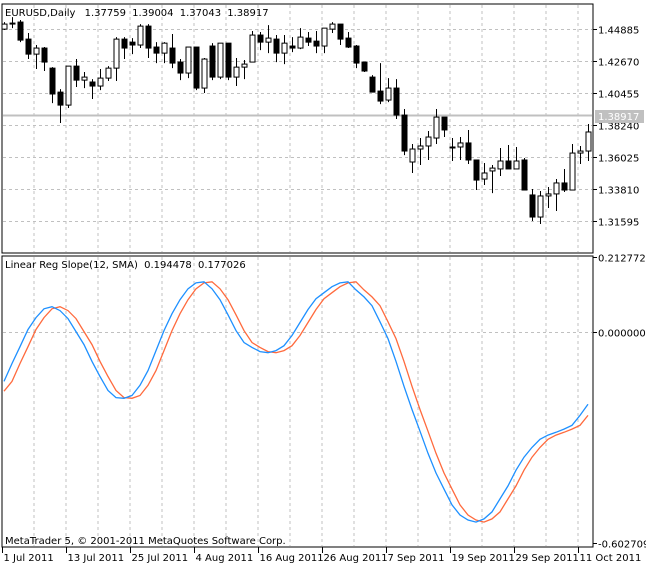  I want to click on time-tick-label: 16 Aug 2011, so click(292, 558).